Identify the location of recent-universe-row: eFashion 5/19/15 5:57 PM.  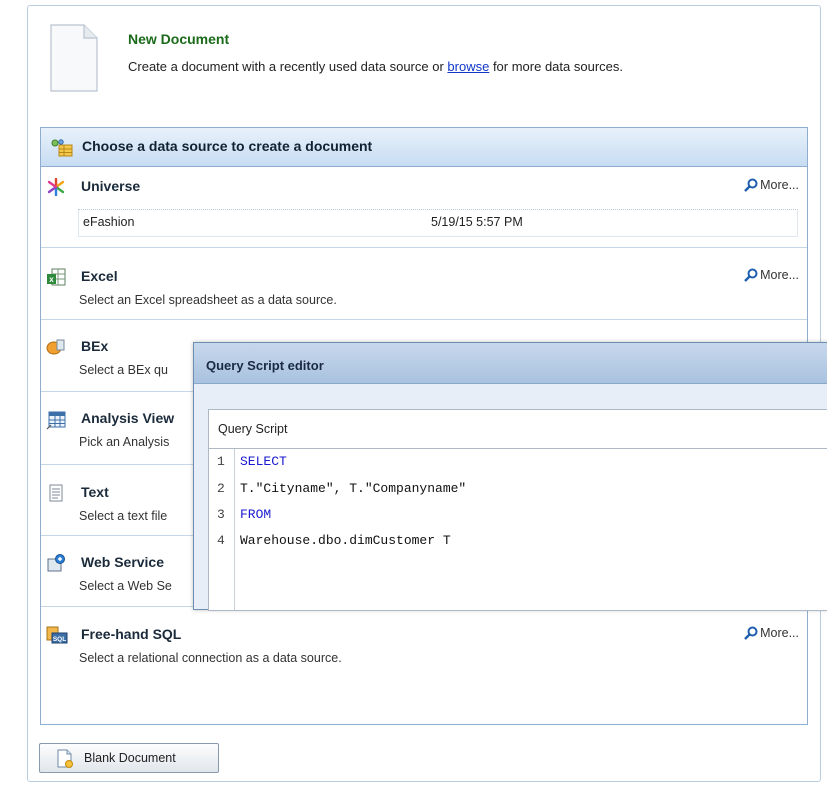
(438, 223).